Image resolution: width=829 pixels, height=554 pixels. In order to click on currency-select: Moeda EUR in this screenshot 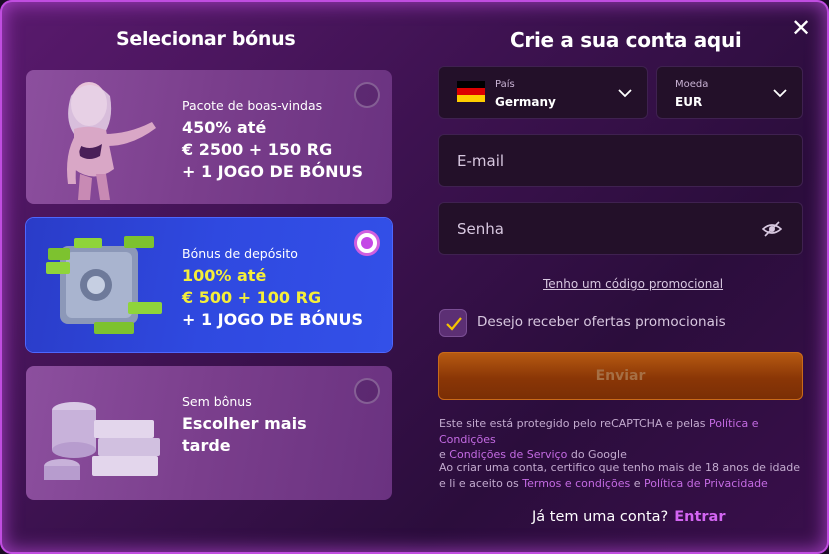, I will do `click(729, 92)`.